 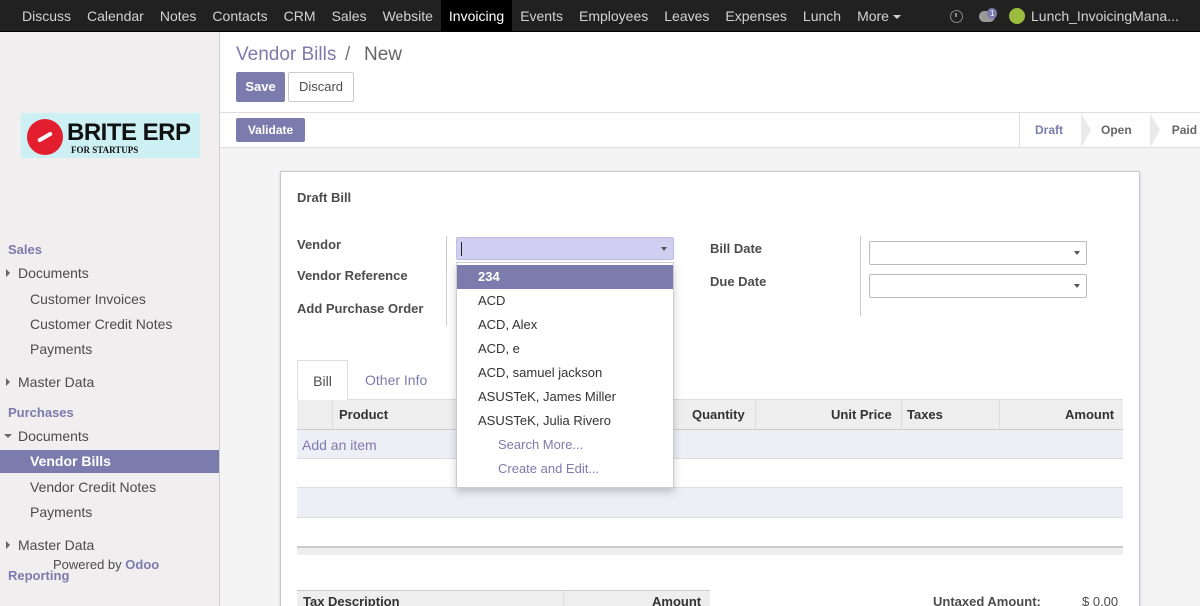 I want to click on add-item-row: Add an item, so click(x=710, y=444).